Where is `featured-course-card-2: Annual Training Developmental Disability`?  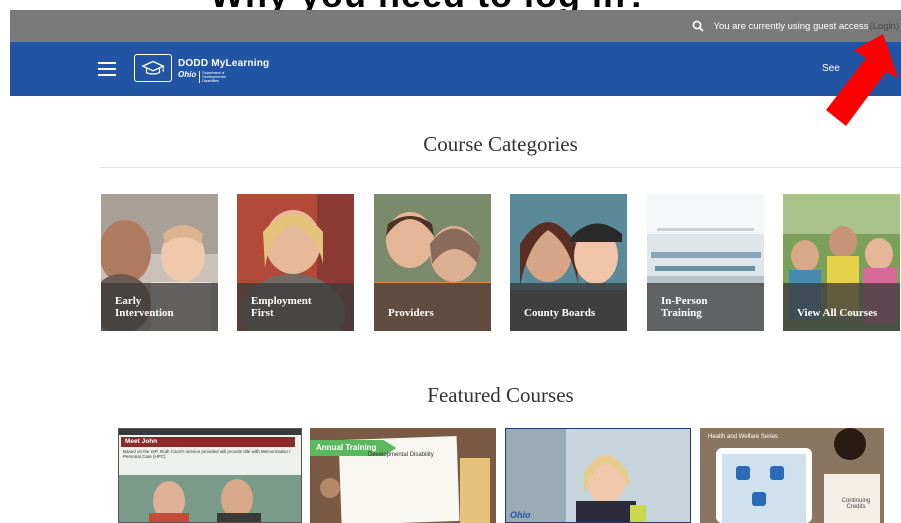
featured-course-card-2: Annual Training Developmental Disability is located at coordinates (403, 475).